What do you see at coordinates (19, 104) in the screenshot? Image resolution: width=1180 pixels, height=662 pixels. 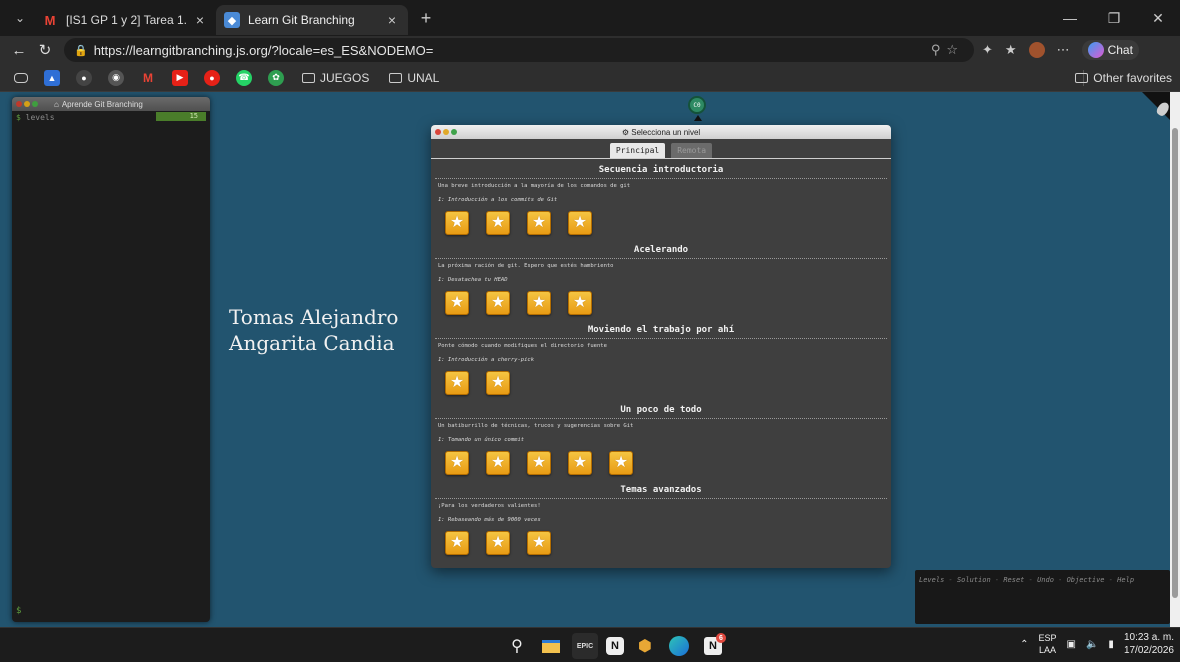 I see `close-dot` at bounding box center [19, 104].